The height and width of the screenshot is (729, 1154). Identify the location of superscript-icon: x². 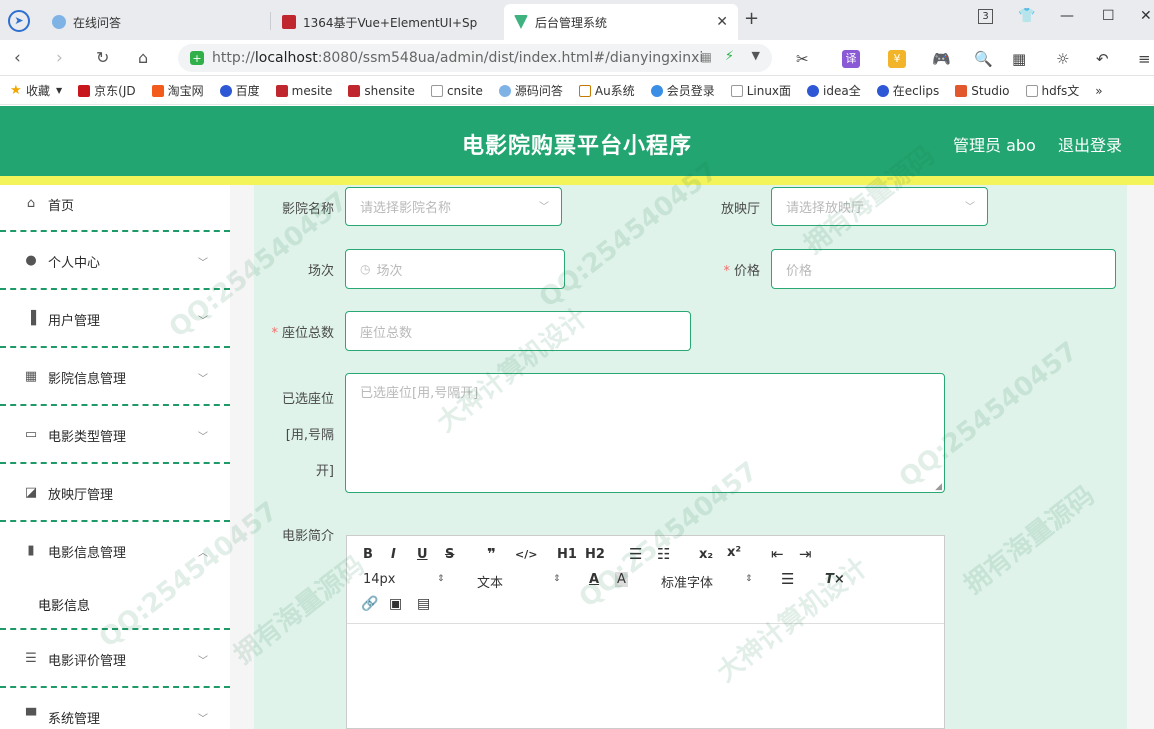
(734, 552).